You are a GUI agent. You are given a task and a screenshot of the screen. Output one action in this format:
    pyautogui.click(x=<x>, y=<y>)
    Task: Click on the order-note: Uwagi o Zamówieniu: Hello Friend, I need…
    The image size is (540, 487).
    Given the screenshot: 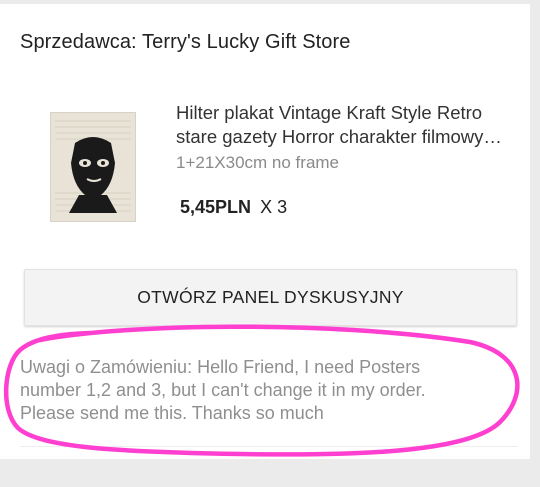 What is the action you would take?
    pyautogui.click(x=255, y=390)
    